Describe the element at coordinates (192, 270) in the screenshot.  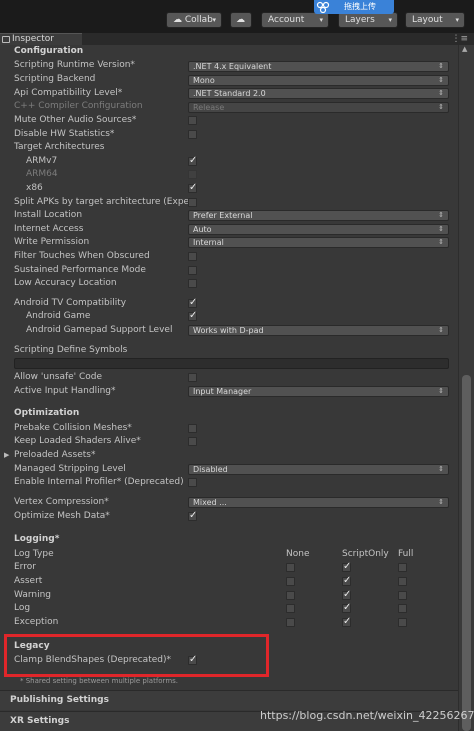
I see `sustained-perf-checkbox` at that location.